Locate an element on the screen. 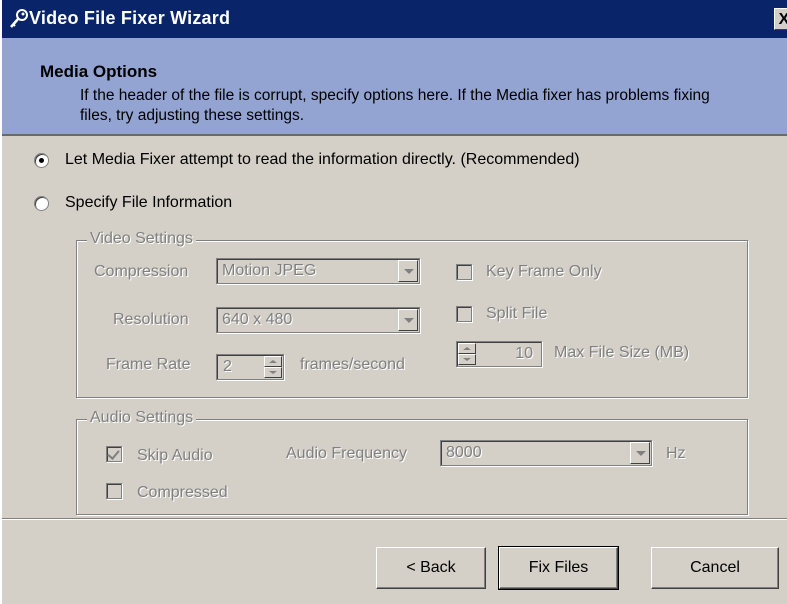 Image resolution: width=787 pixels, height=604 pixels. close-button: X is located at coordinates (780, 19).